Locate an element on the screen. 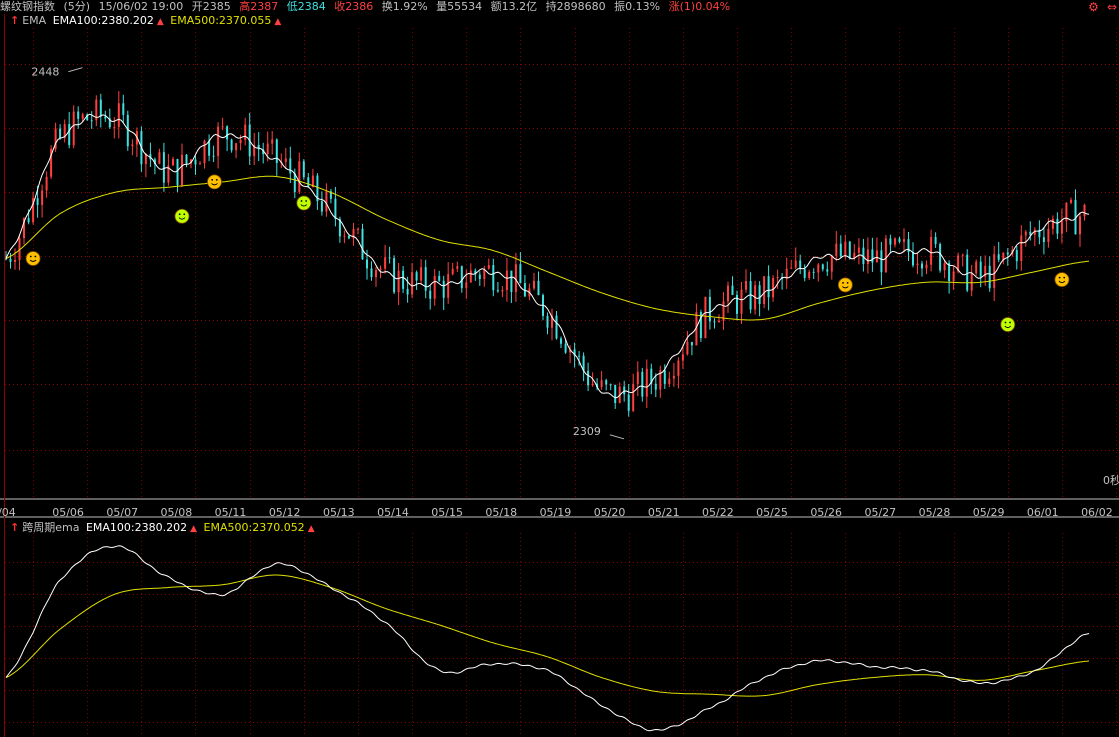 The height and width of the screenshot is (737, 1119). x-tick-label: 05/19 is located at coordinates (556, 512).